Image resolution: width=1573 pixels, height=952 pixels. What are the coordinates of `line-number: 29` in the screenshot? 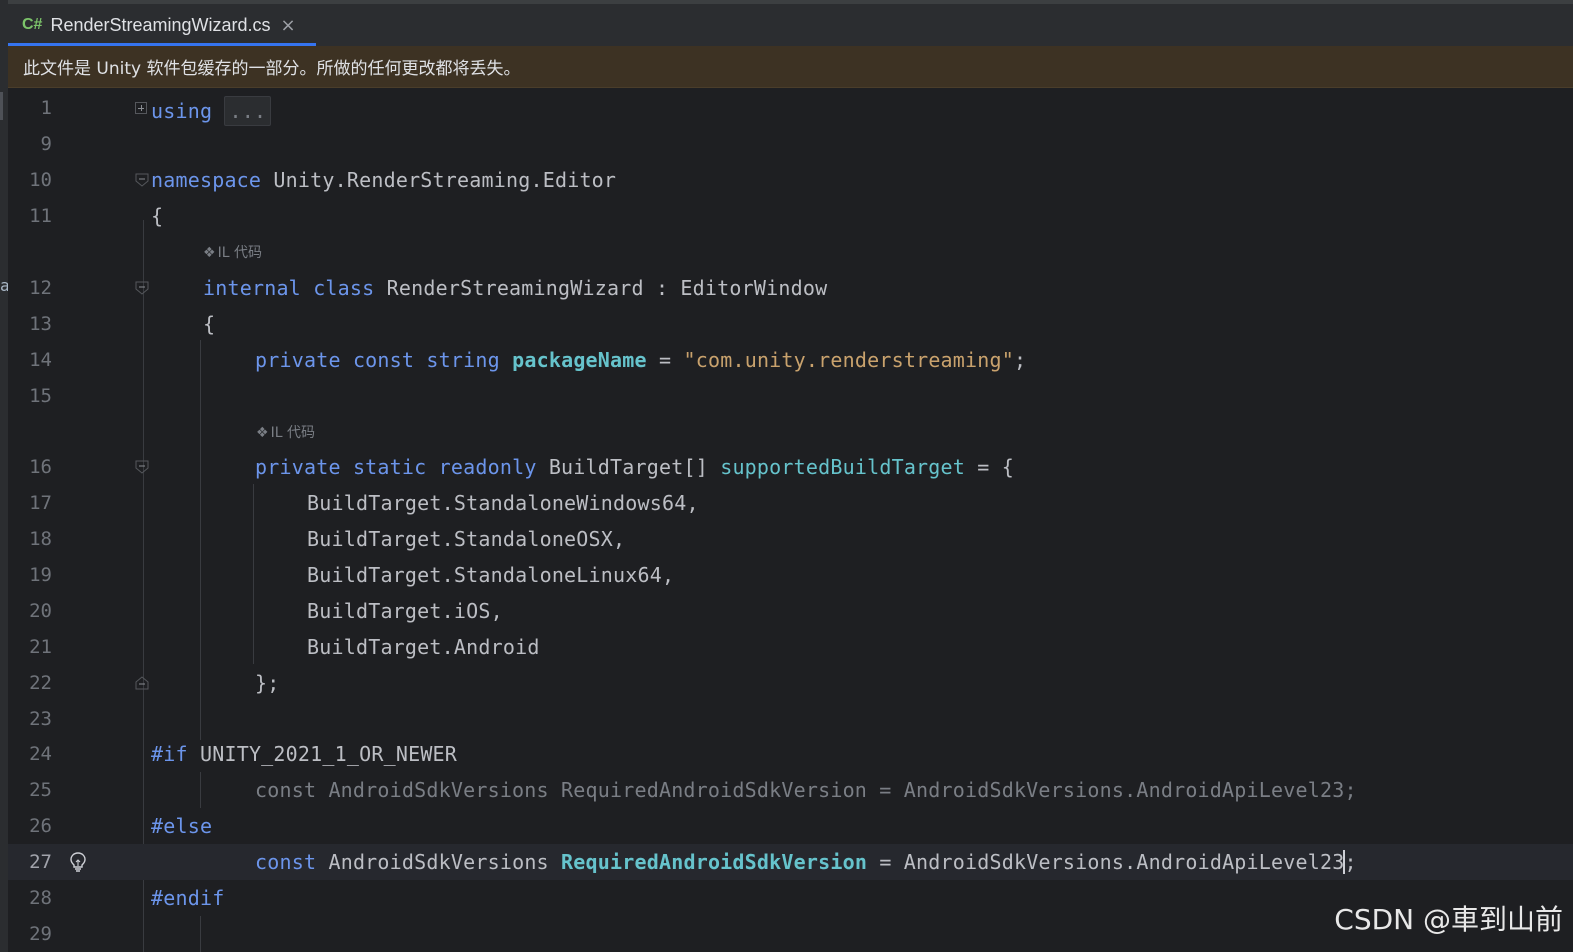 It's located at (40, 934).